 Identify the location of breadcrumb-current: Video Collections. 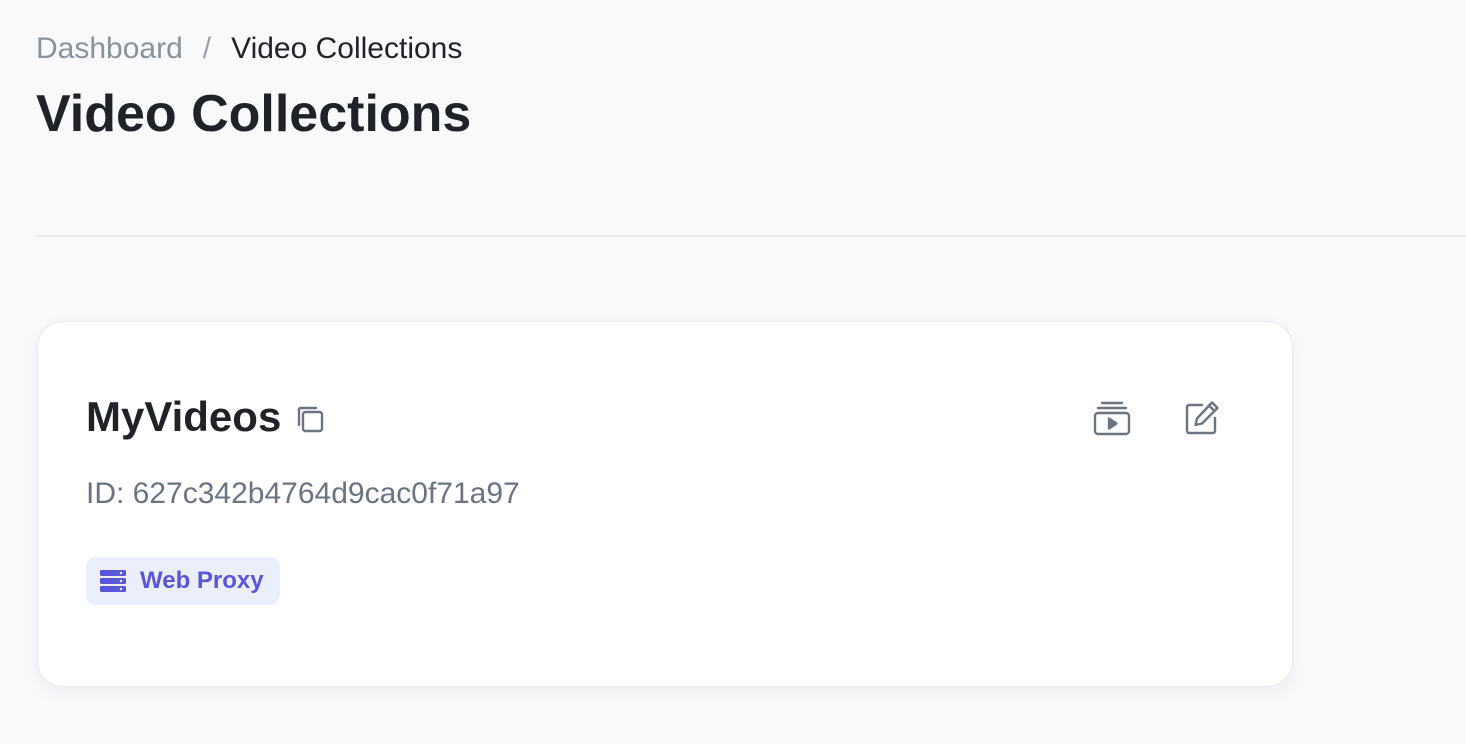
(347, 48).